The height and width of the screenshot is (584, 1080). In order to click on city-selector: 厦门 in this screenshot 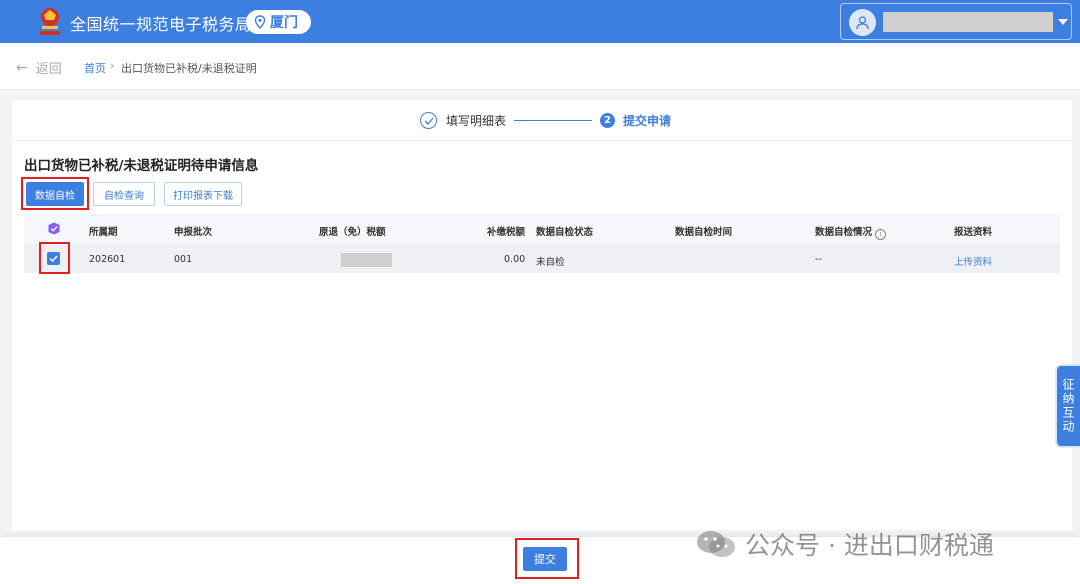, I will do `click(278, 22)`.